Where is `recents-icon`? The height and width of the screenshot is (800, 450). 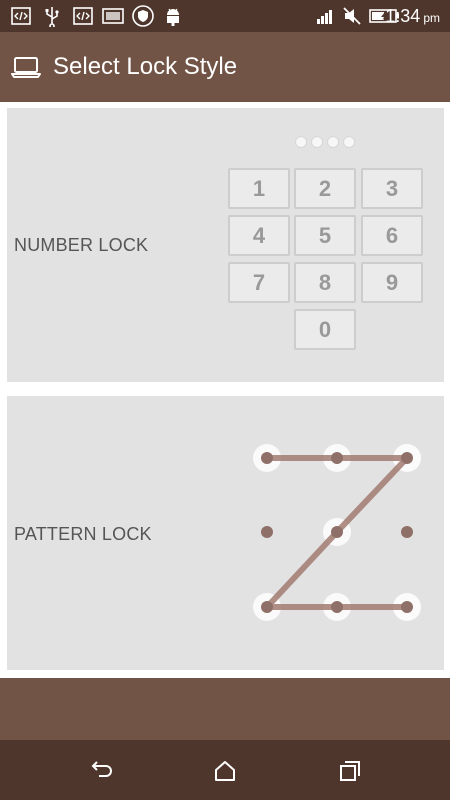 recents-icon is located at coordinates (350, 771).